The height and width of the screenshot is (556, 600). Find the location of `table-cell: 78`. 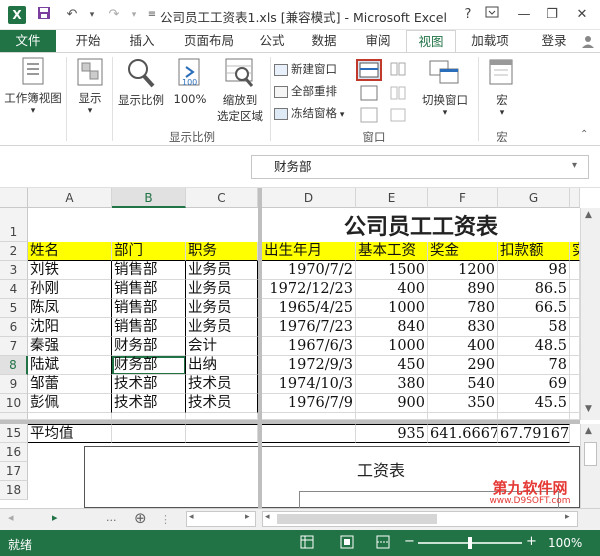

table-cell: 78 is located at coordinates (534, 365).